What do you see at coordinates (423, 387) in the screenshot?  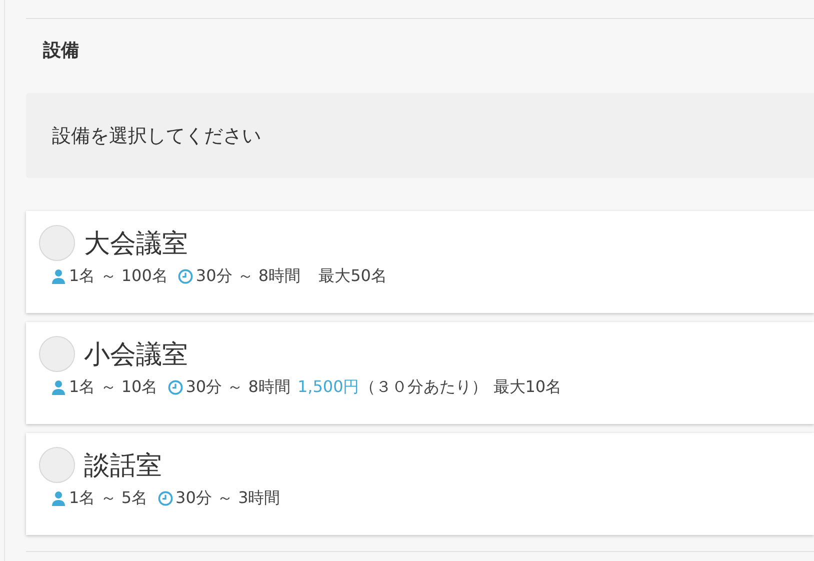 I see `price-note: （３０分あたり）` at bounding box center [423, 387].